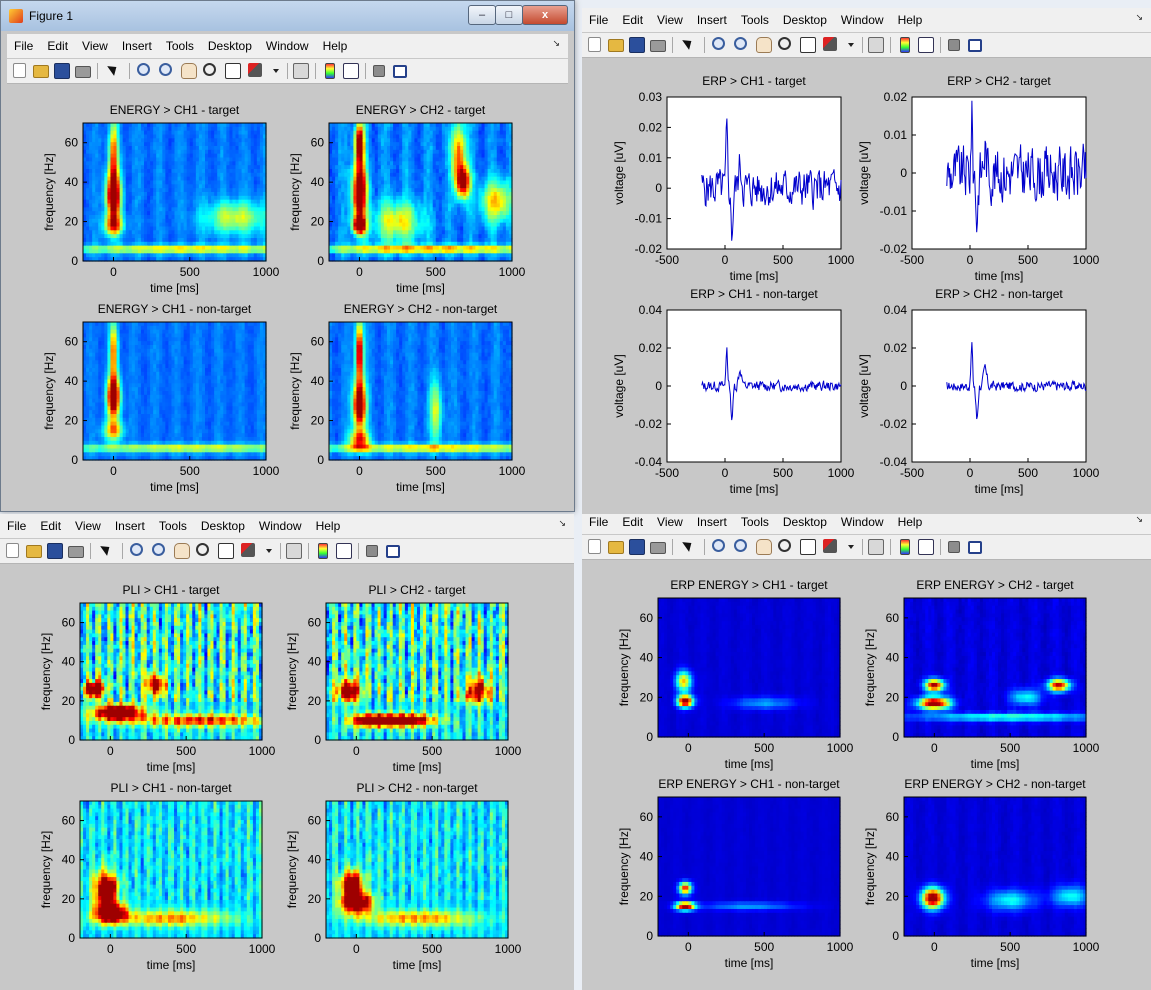 Image resolution: width=1151 pixels, height=990 pixels. Describe the element at coordinates (51, 16) in the screenshot. I see `window-title: Figure 1` at that location.